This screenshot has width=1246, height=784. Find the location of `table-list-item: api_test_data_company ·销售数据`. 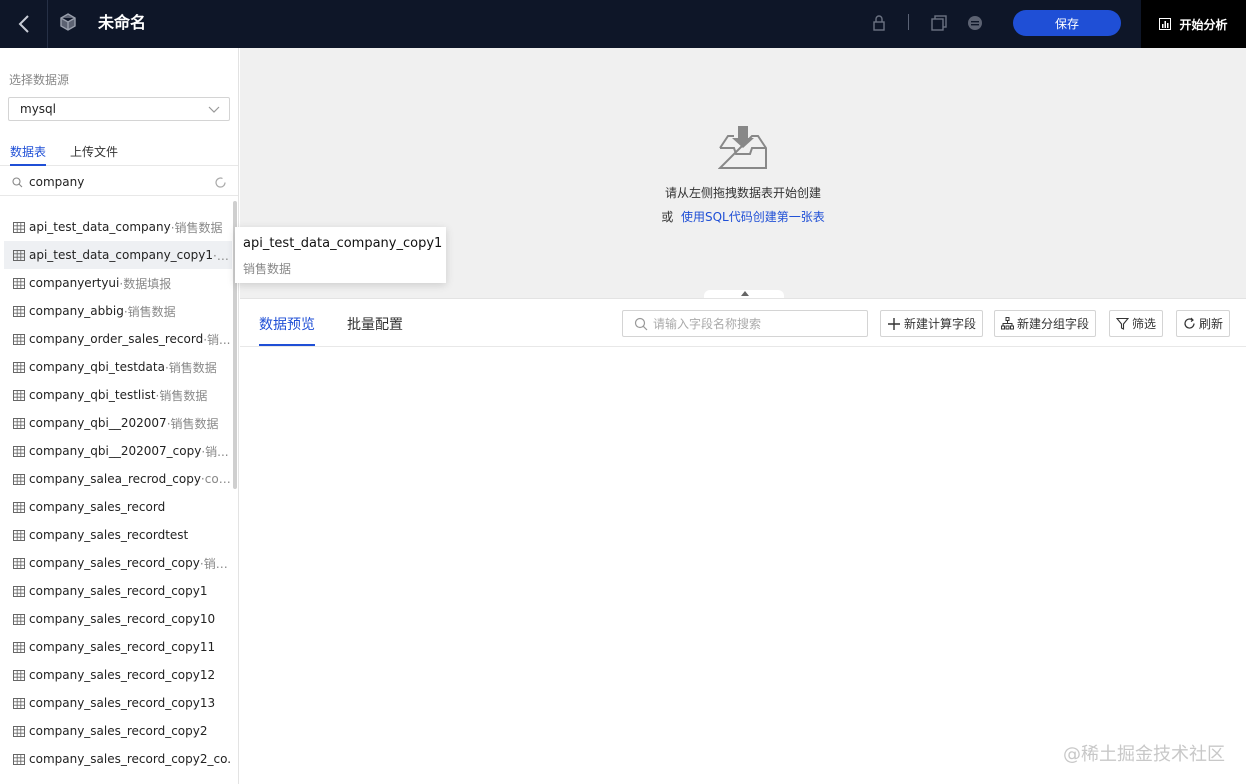

table-list-item: api_test_data_company ·销售数据 is located at coordinates (118, 227).